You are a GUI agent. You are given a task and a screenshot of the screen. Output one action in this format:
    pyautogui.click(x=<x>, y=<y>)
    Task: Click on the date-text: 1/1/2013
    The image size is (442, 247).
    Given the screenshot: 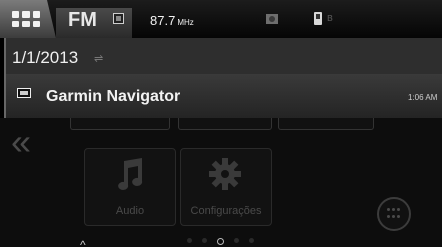 What is the action you would take?
    pyautogui.click(x=45, y=57)
    